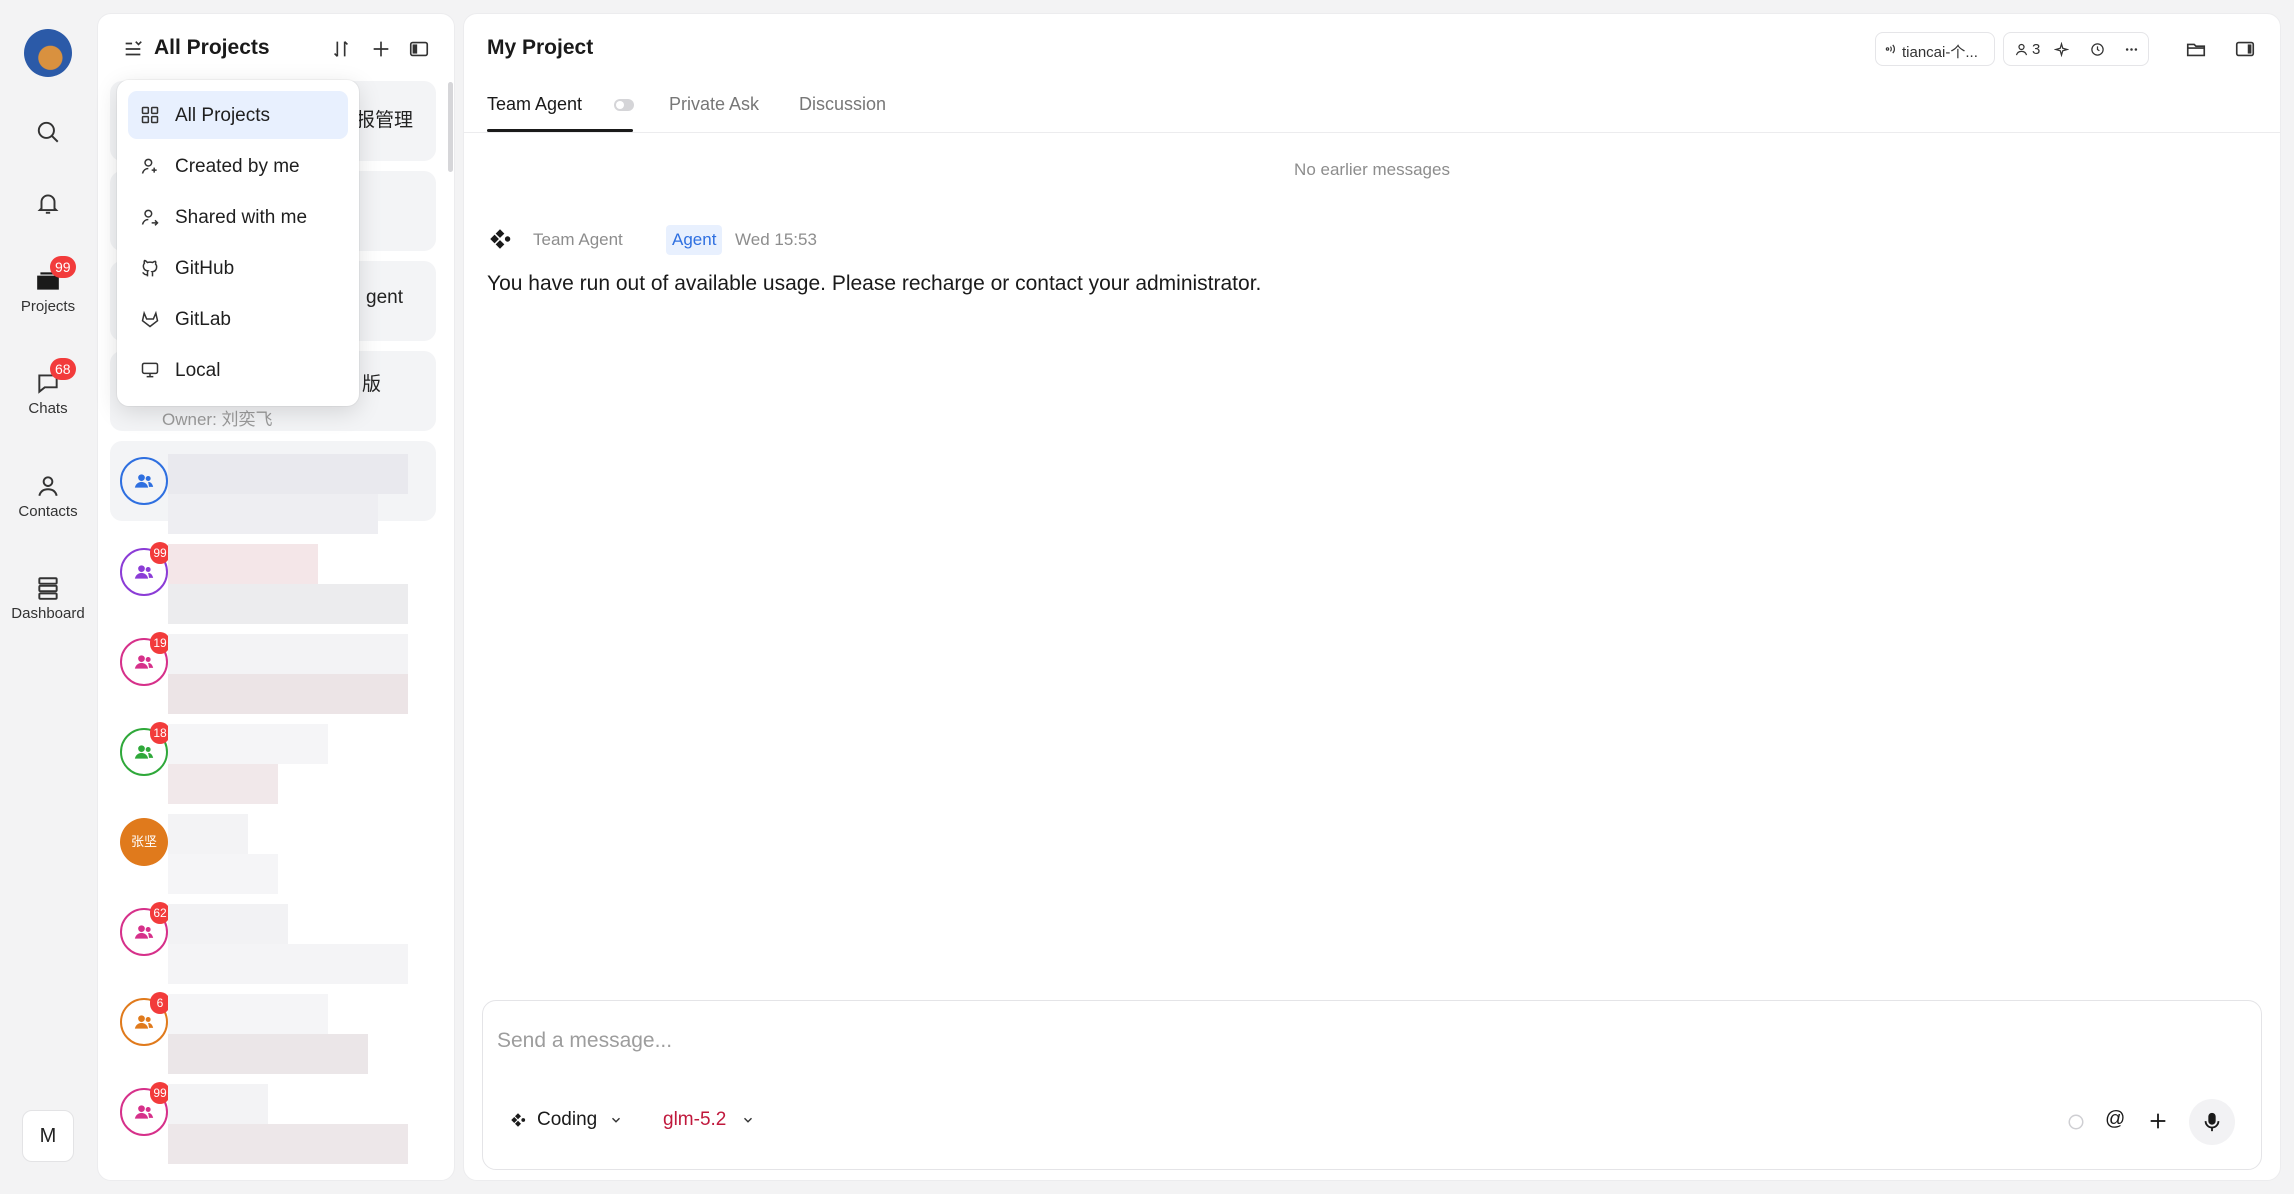 The image size is (2294, 1194). Describe the element at coordinates (205, 268) in the screenshot. I see `dropdown-label: GitHub` at that location.